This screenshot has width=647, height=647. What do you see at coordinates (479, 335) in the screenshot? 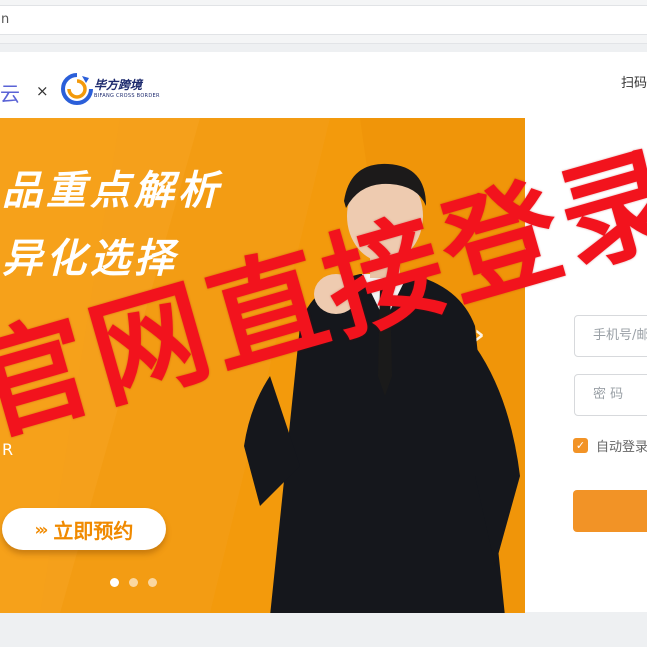
I see `chevron-right-icon: ›` at bounding box center [479, 335].